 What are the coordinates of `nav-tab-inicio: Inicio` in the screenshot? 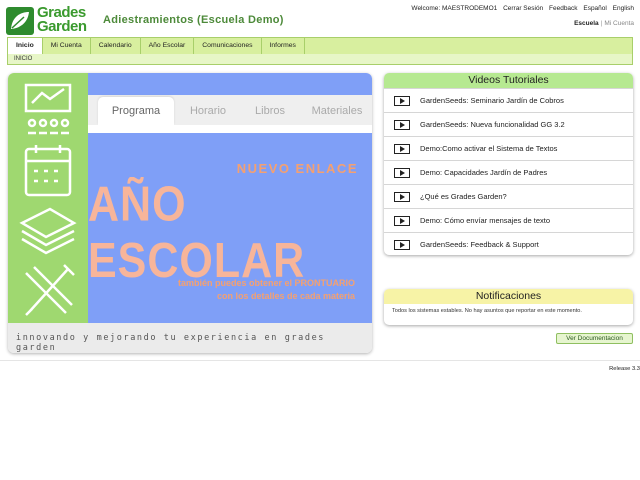 It's located at (25, 46).